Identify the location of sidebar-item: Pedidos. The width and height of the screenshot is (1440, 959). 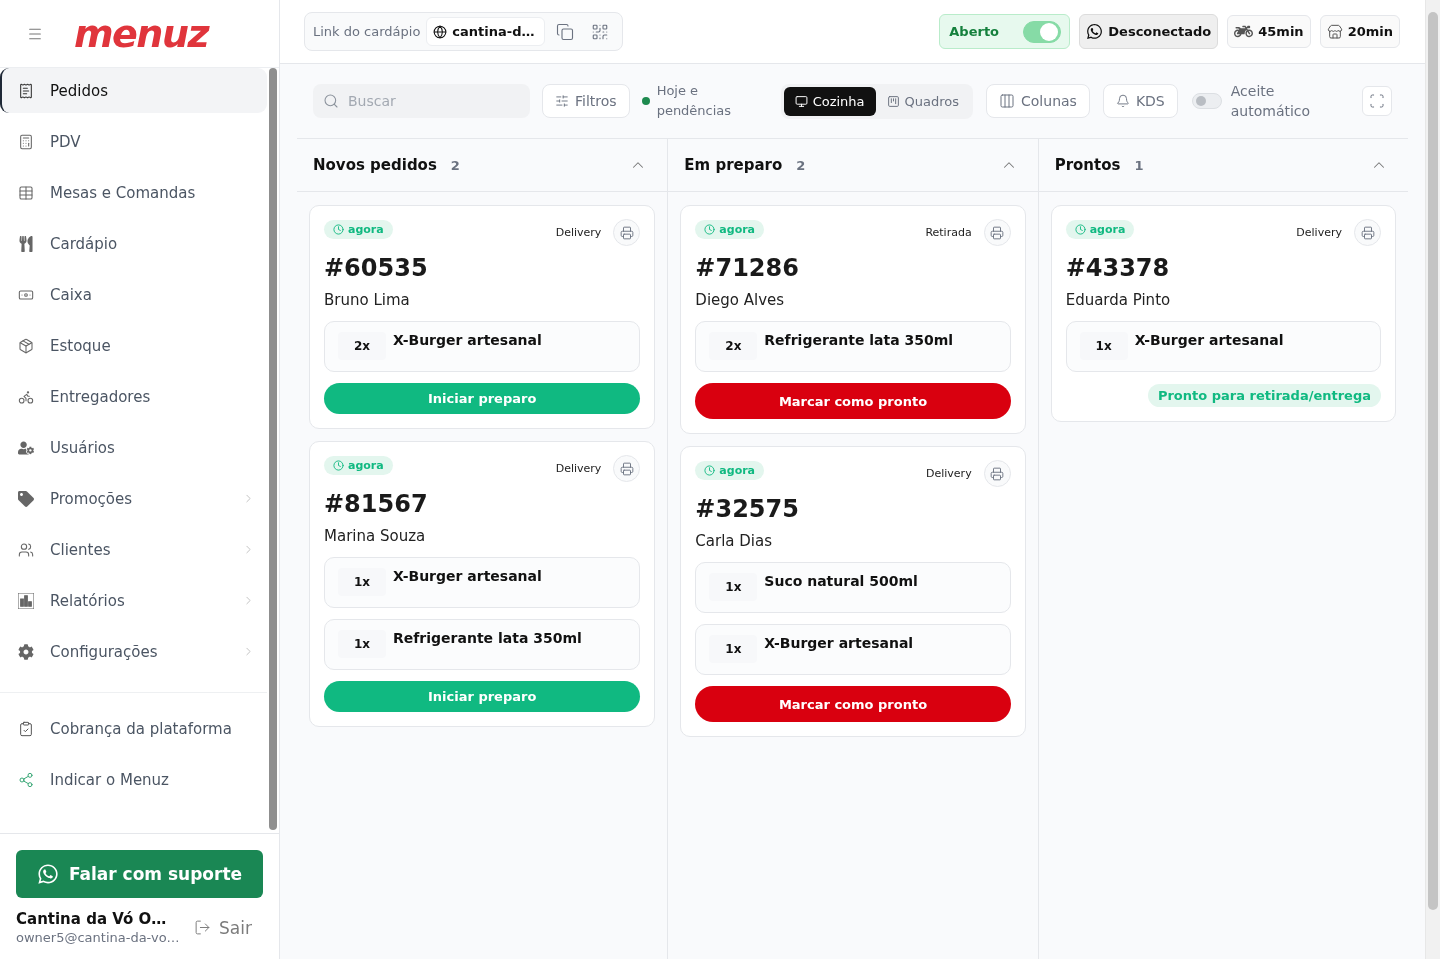
(133, 90).